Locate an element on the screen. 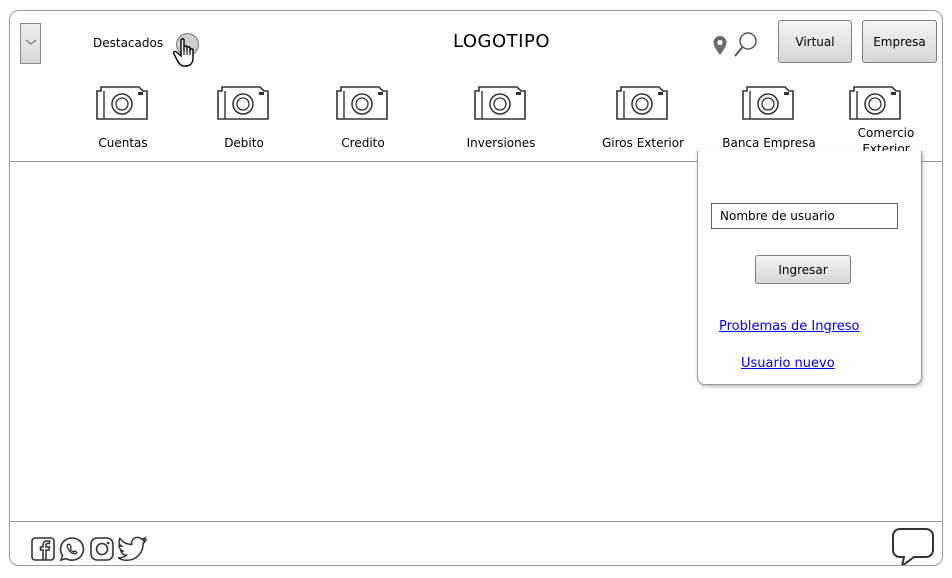 The height and width of the screenshot is (578, 952). category-label: Debito is located at coordinates (244, 143).